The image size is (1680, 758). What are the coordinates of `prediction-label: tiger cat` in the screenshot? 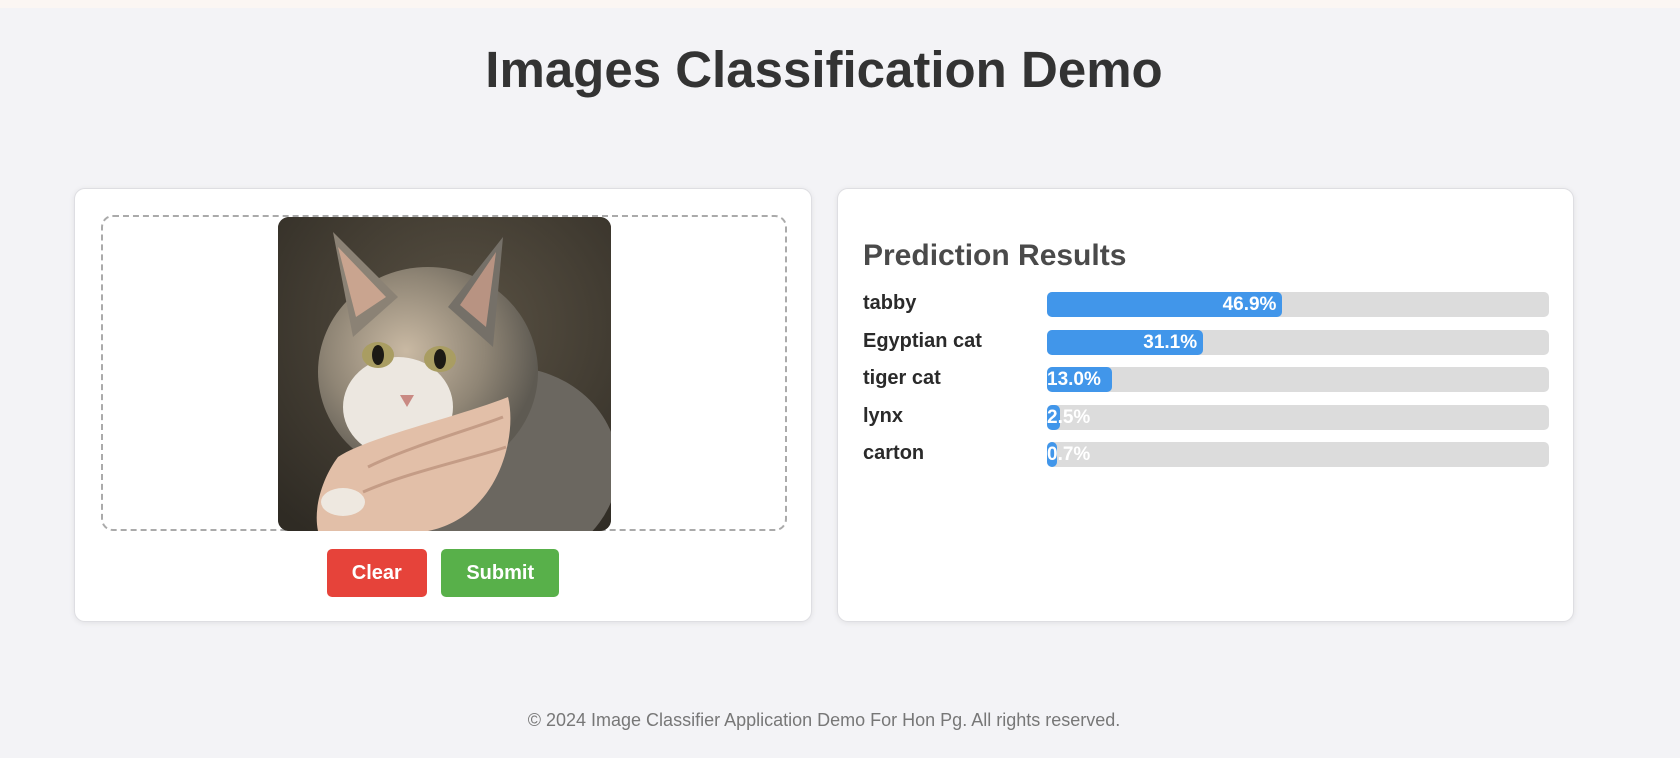 It's located at (902, 378).